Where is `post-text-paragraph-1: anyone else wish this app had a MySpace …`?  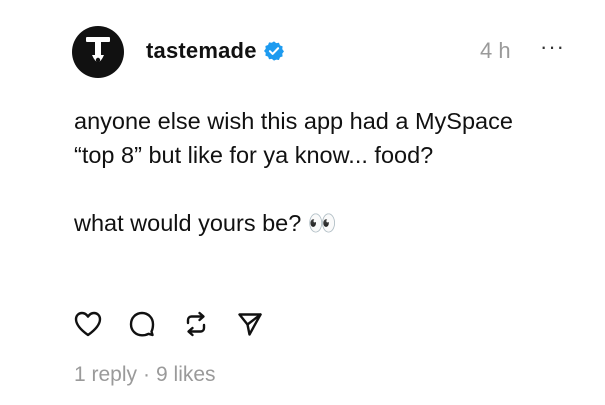
post-text-paragraph-1: anyone else wish this app had a MySpace … is located at coordinates (293, 138).